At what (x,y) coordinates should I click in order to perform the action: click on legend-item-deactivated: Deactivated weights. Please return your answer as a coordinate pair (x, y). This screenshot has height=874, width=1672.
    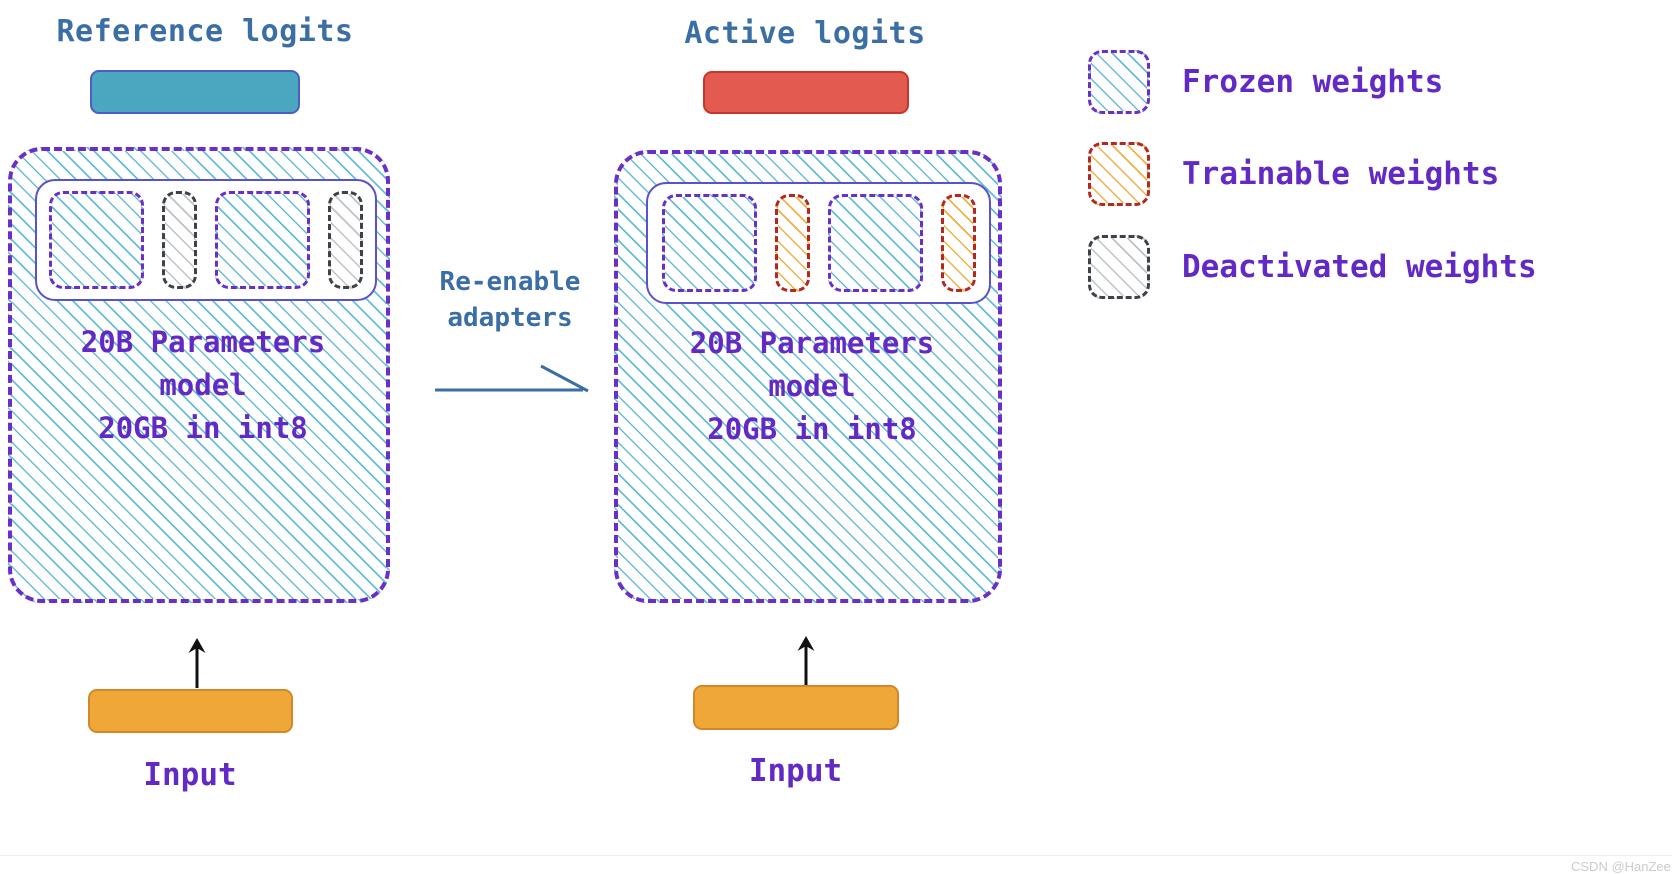
    Looking at the image, I should click on (1312, 267).